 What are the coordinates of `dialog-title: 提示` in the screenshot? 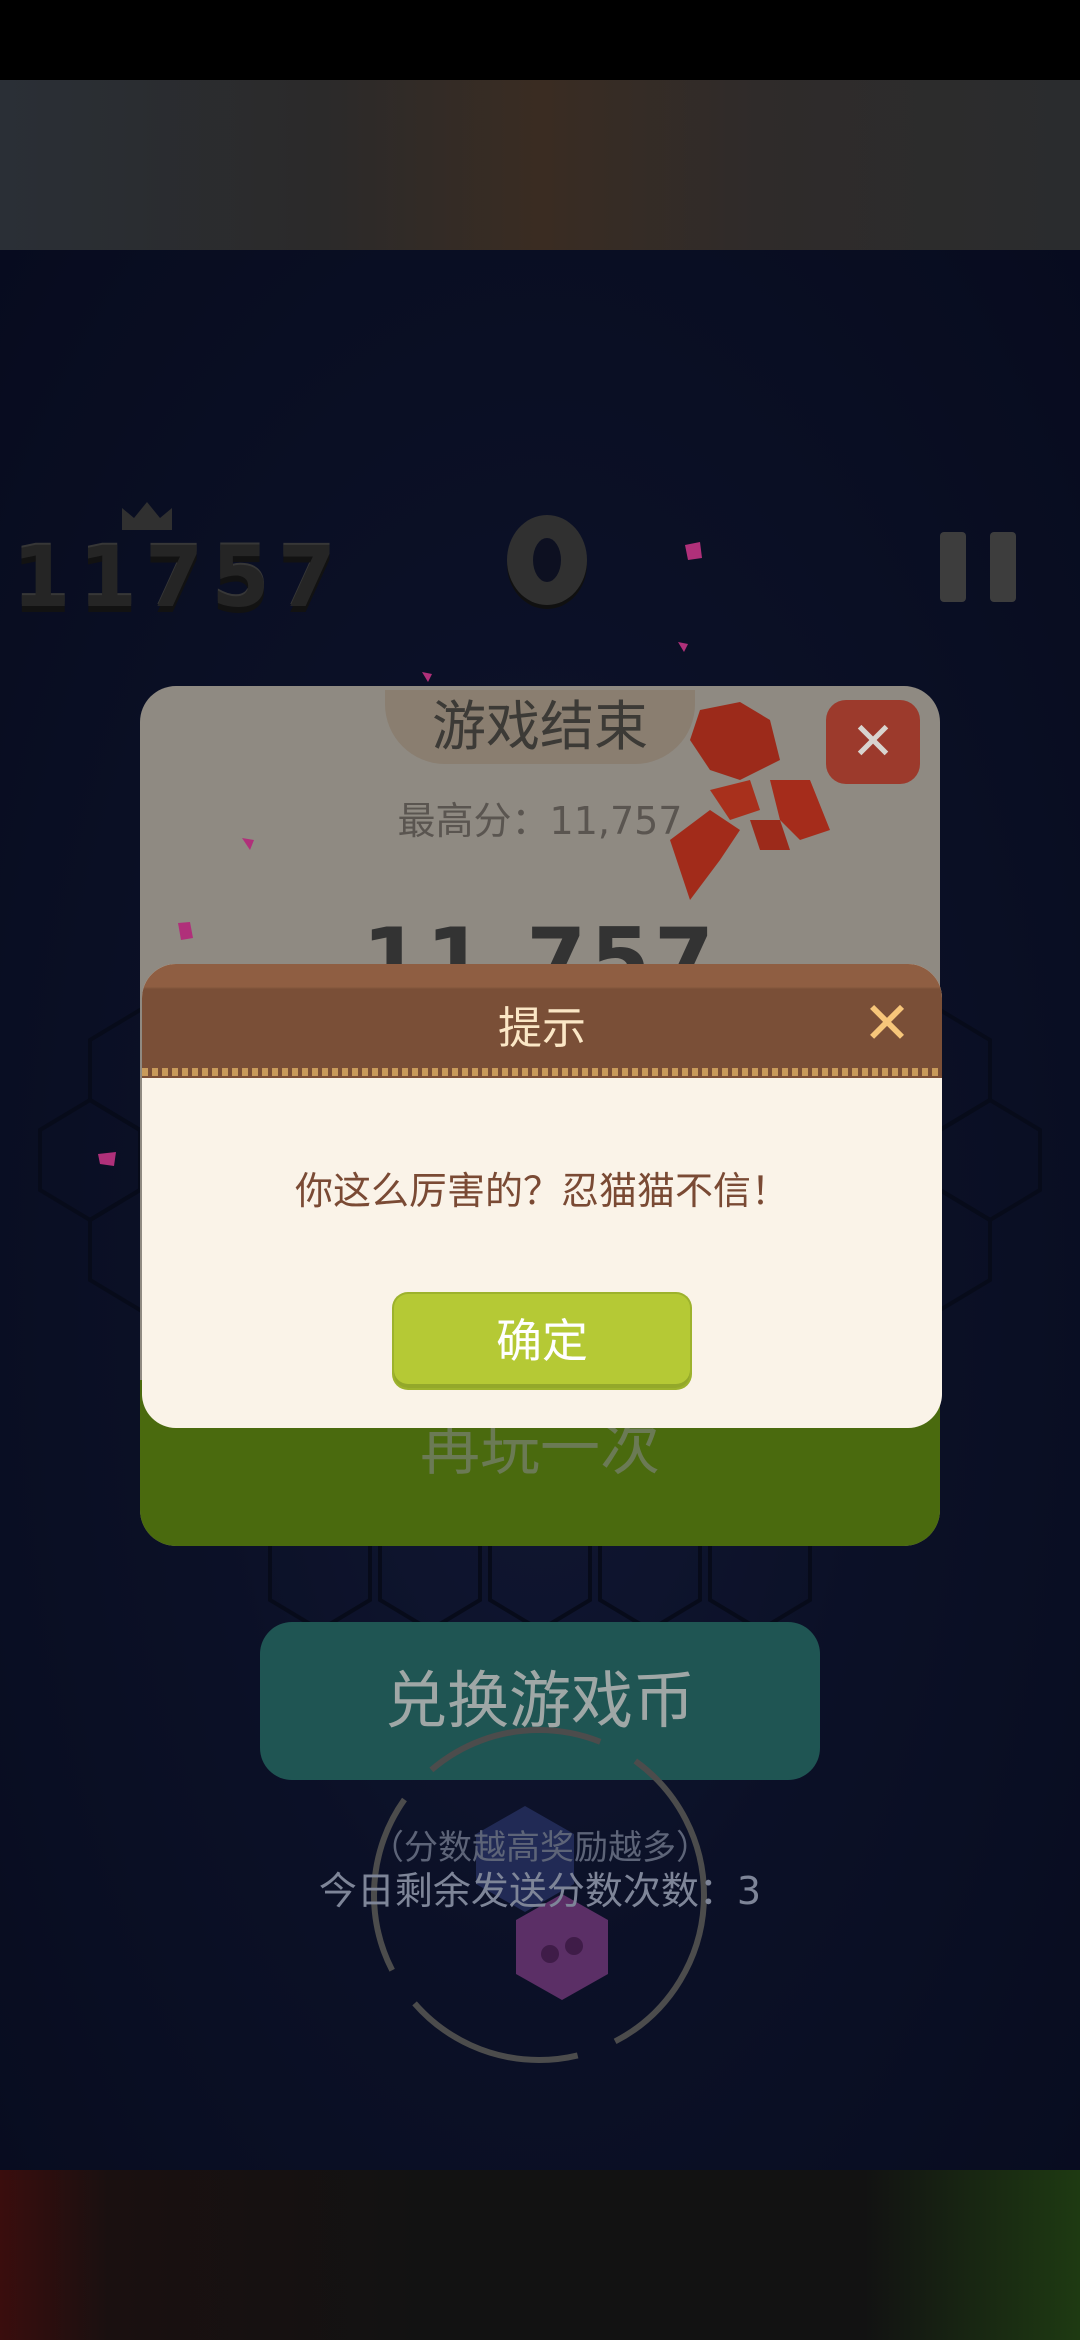 It's located at (542, 1028).